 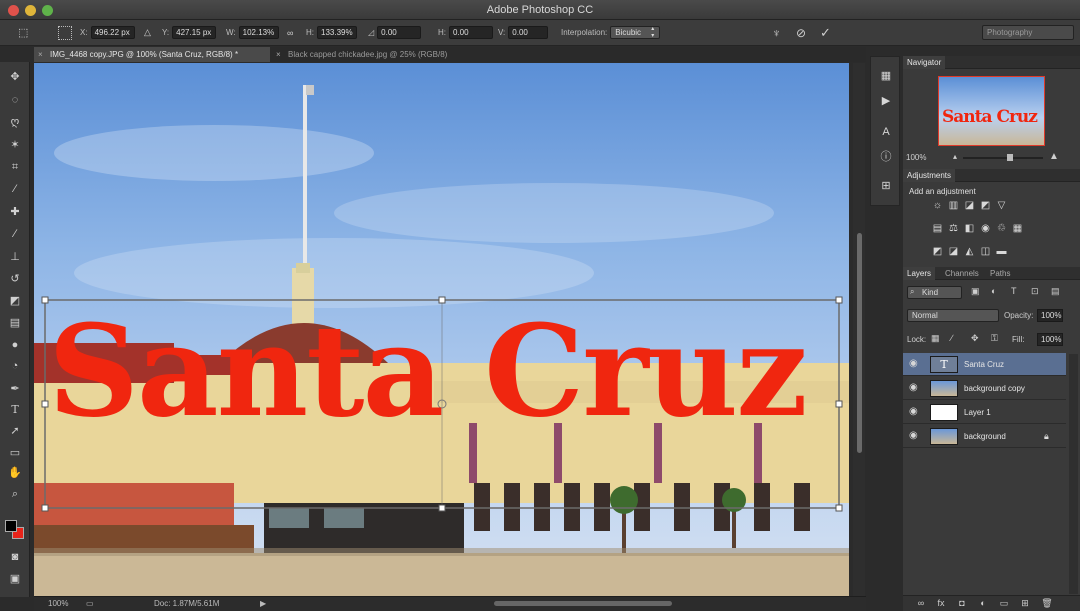 I want to click on tab-layers: Layers, so click(x=919, y=273).